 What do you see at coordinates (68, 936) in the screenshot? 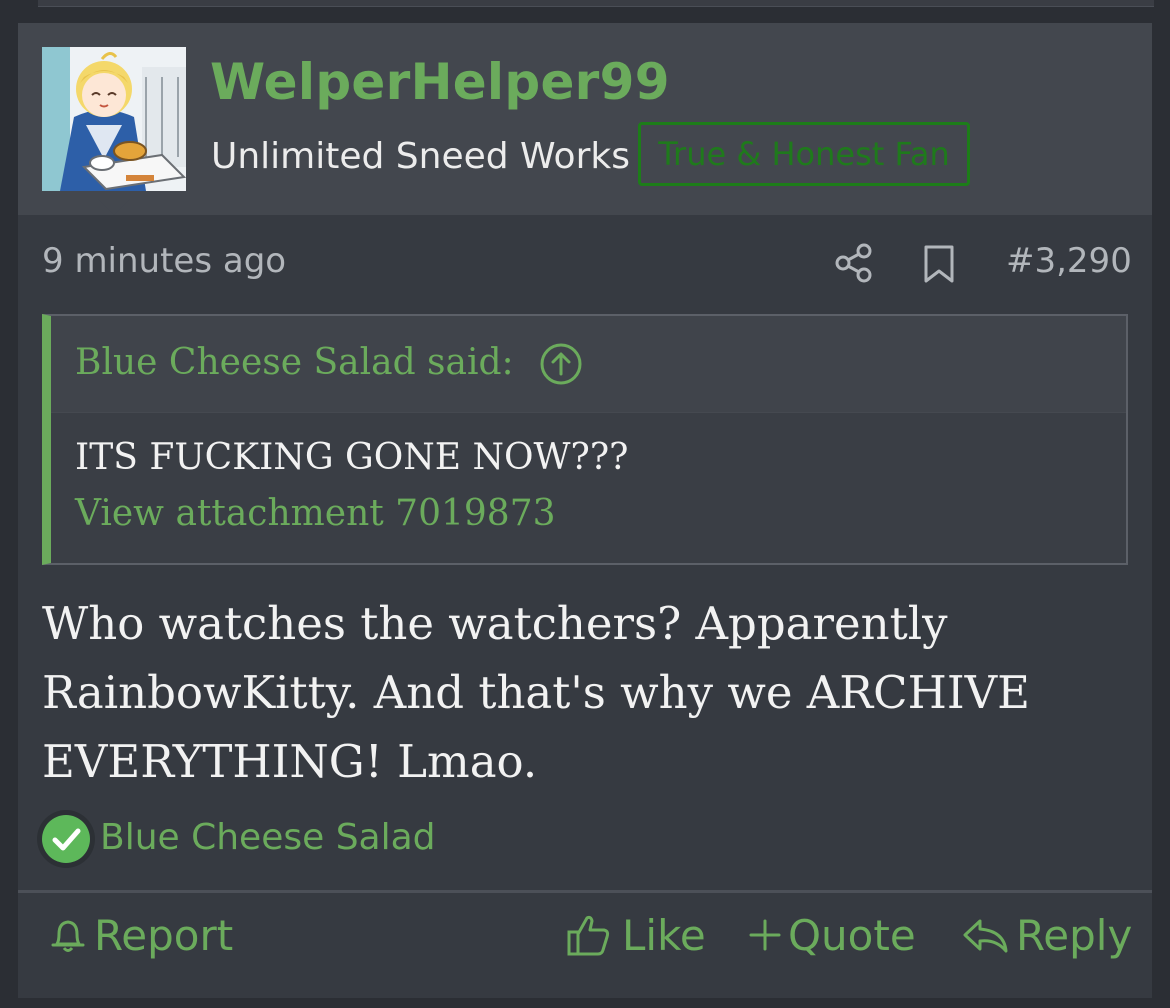
I see `bell-icon` at bounding box center [68, 936].